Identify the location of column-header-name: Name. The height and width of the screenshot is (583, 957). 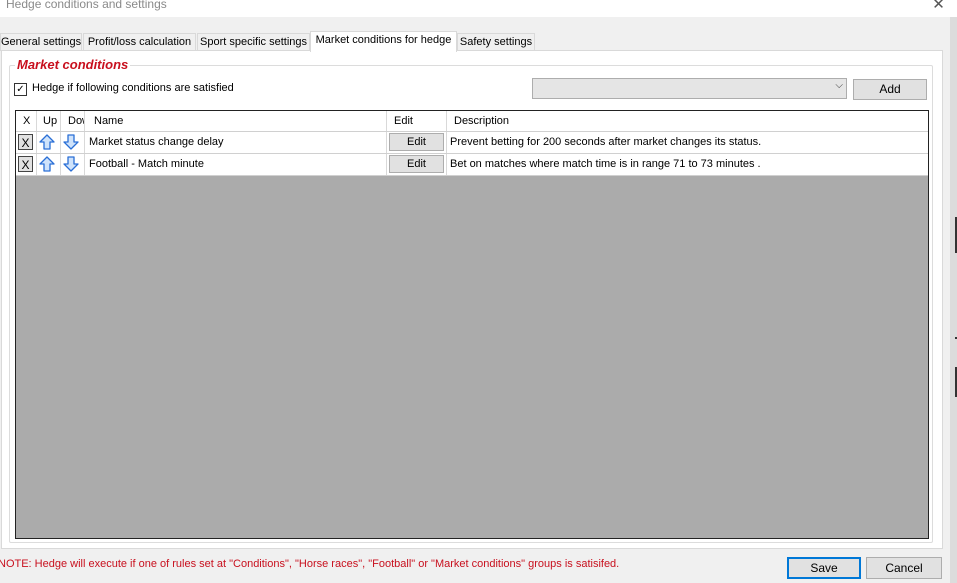
(236, 121).